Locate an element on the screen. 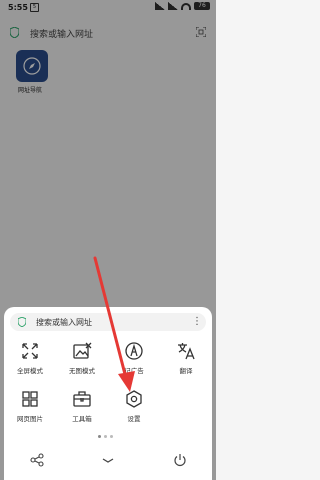 This screenshot has height=480, width=320. collapse-chevron-icon is located at coordinates (108, 460).